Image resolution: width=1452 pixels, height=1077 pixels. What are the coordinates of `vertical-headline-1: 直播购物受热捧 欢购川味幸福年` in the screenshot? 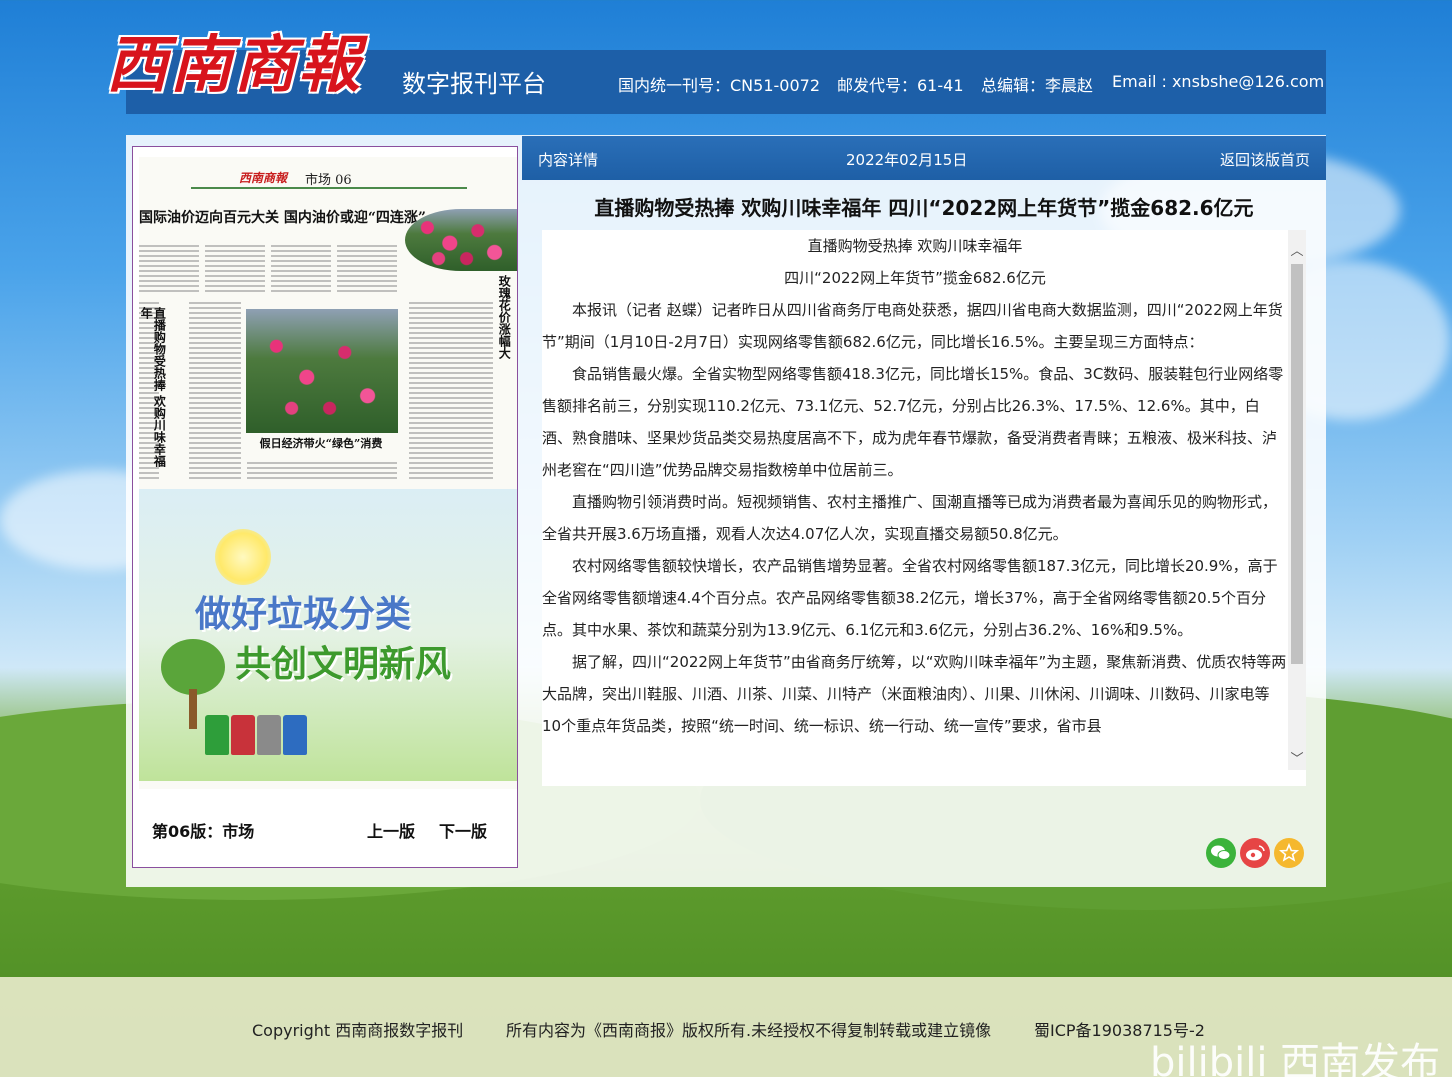 It's located at (152, 392).